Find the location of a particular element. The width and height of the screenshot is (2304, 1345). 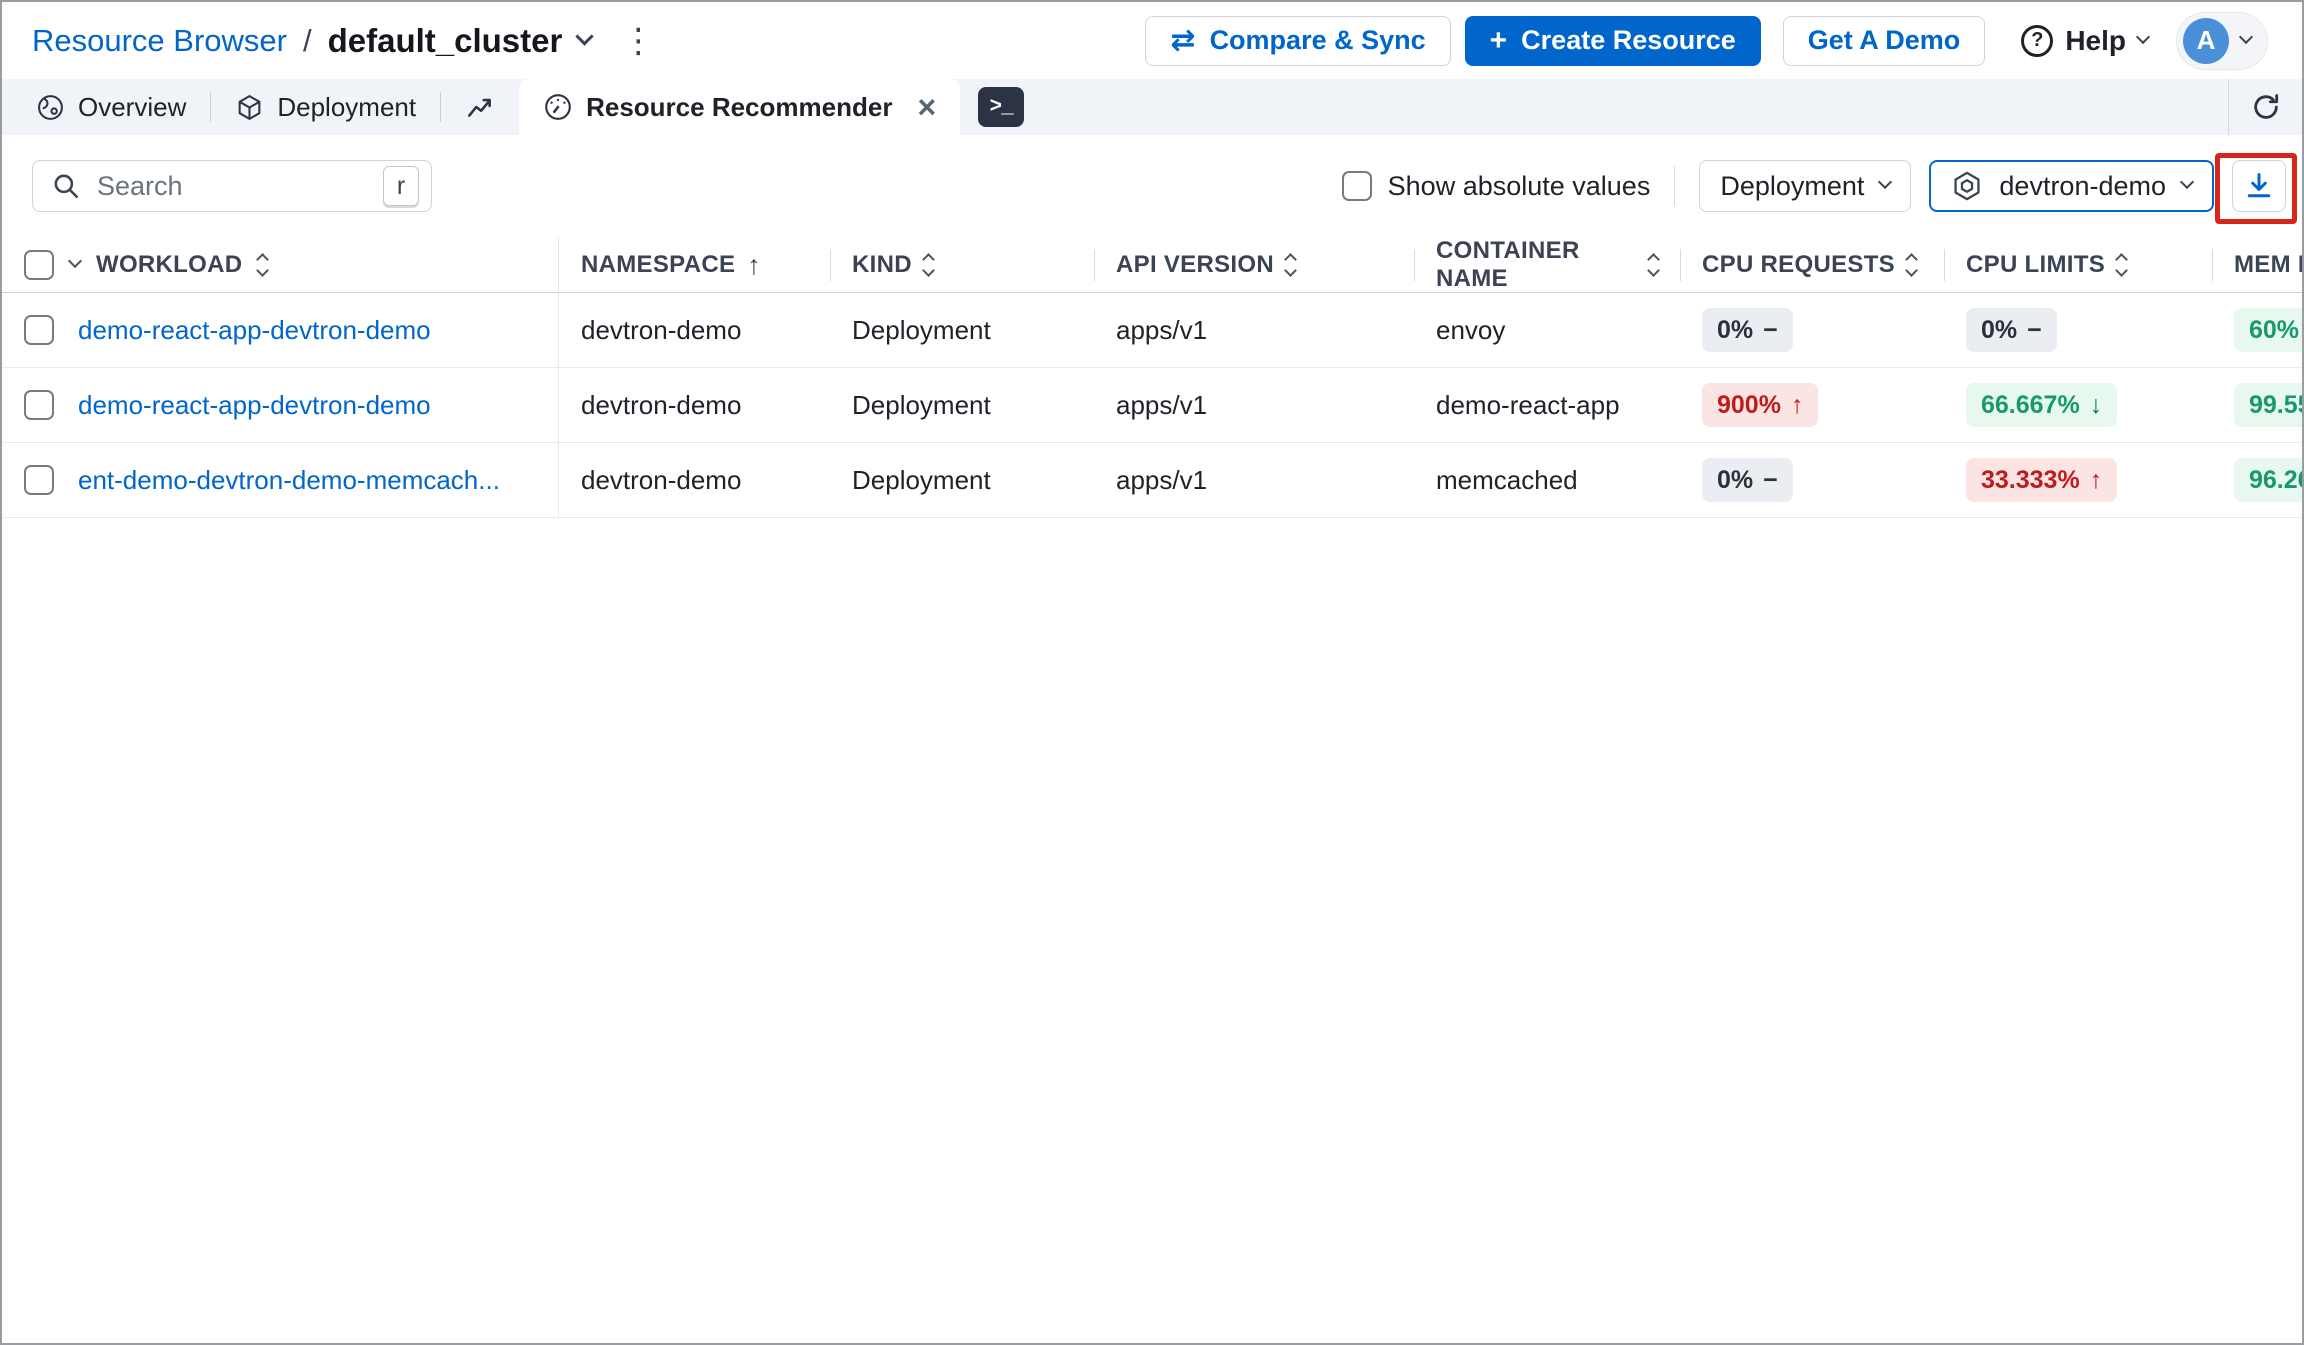

cpu-limits-badge: 0% − is located at coordinates (2011, 330).